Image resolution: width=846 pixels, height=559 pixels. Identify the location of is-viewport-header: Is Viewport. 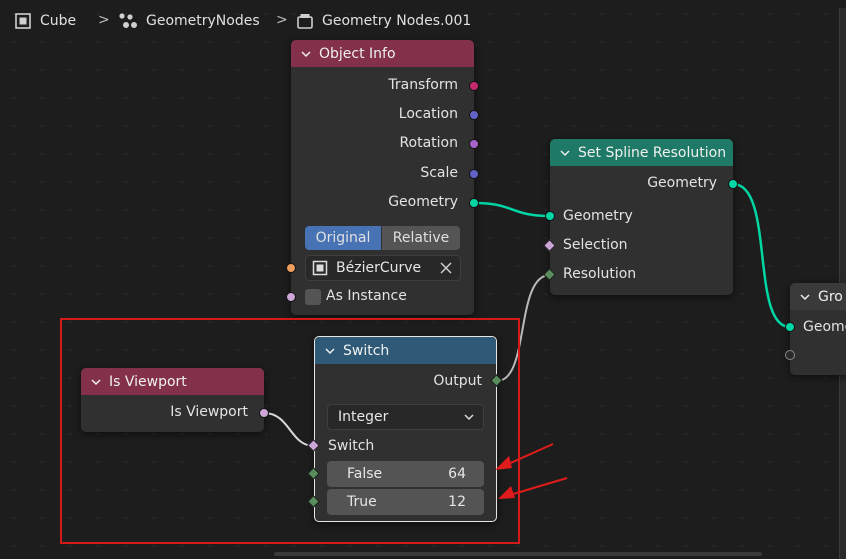
(172, 381).